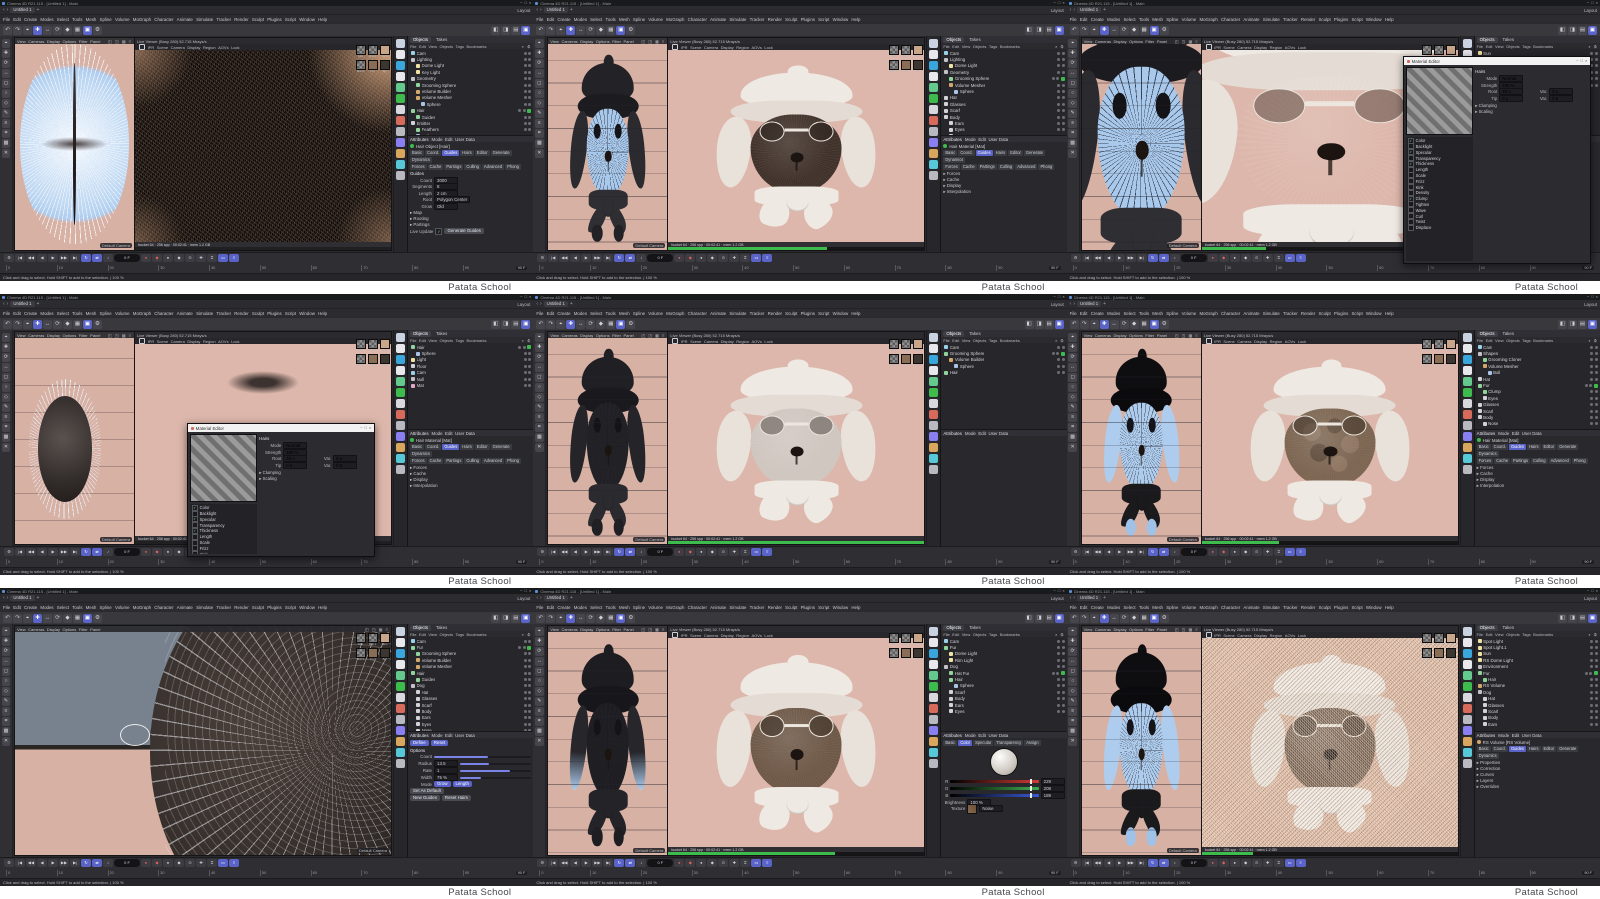  I want to click on frame-icon: ◻, so click(539, 83).